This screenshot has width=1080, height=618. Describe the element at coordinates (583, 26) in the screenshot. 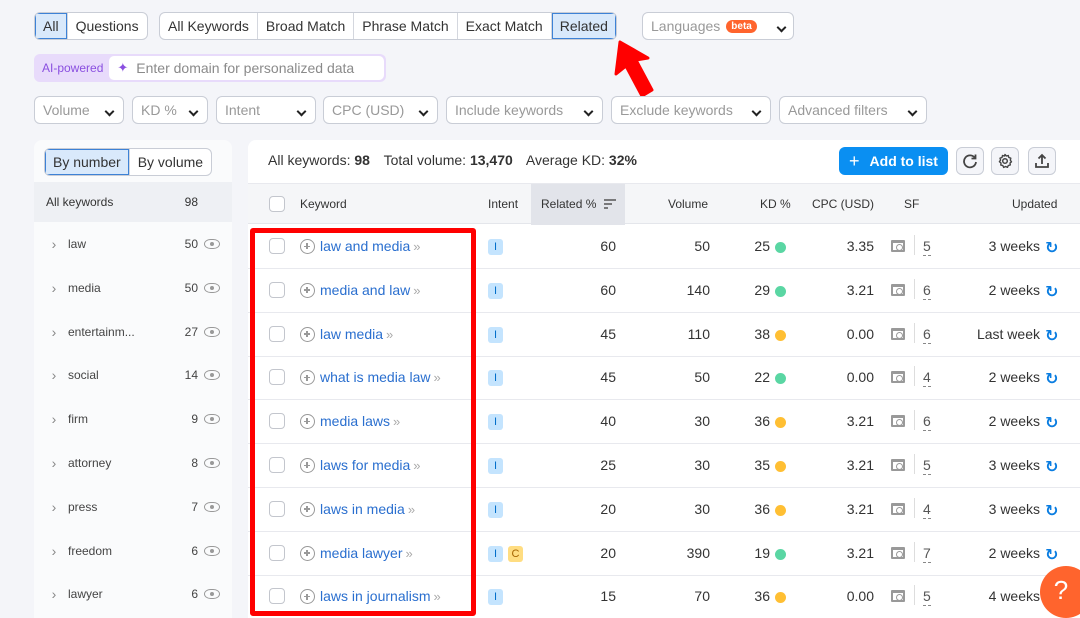

I see `tab-related: Related` at that location.